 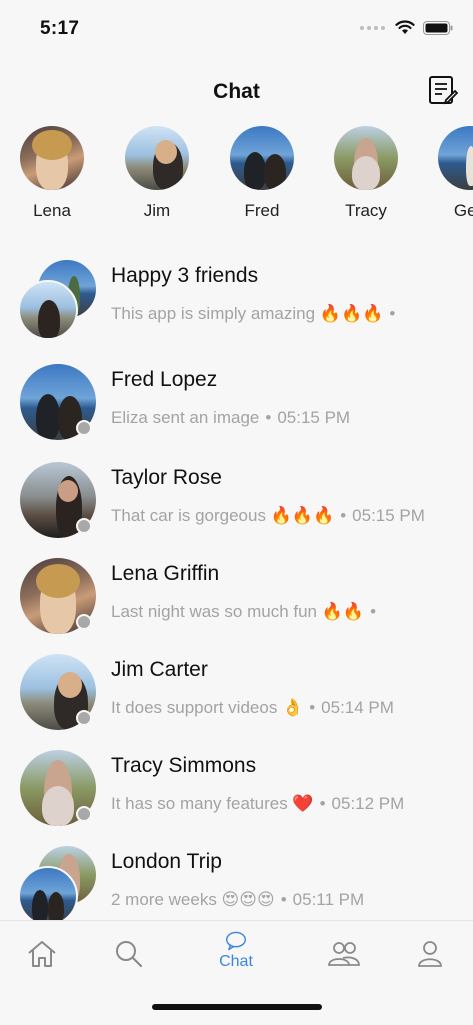 I want to click on chat-preview: Last night was so much fun 🔥🔥 •, so click(x=246, y=612).